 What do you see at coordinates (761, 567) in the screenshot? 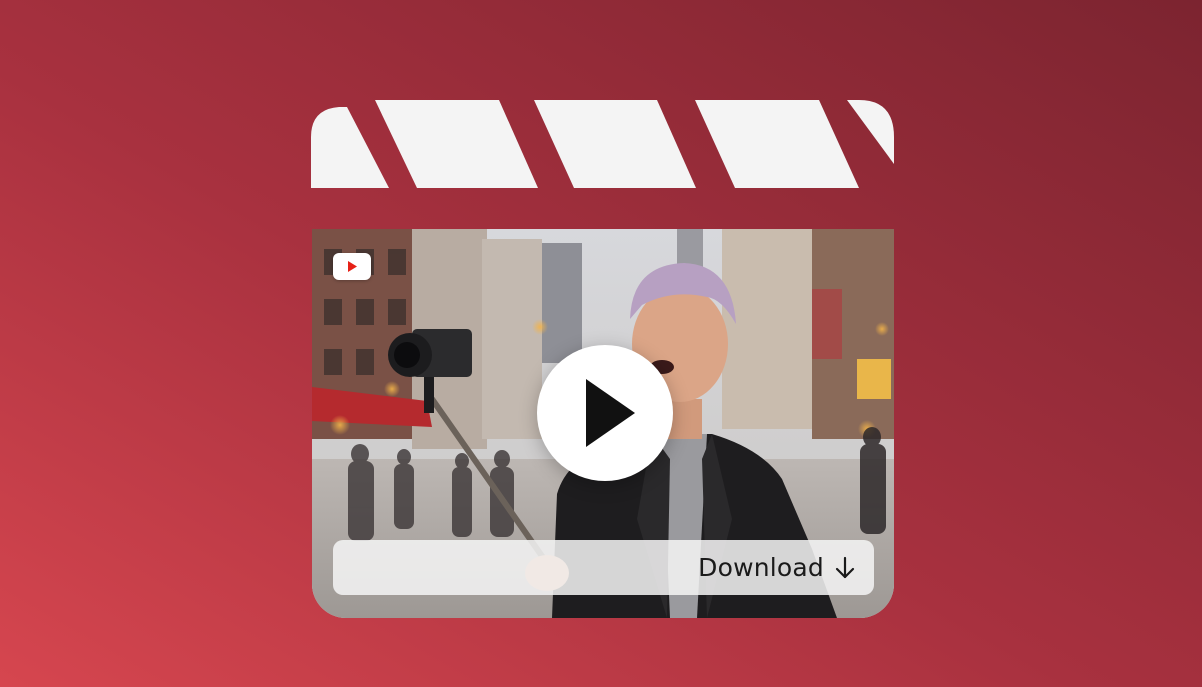
I see `download-label: Download` at bounding box center [761, 567].